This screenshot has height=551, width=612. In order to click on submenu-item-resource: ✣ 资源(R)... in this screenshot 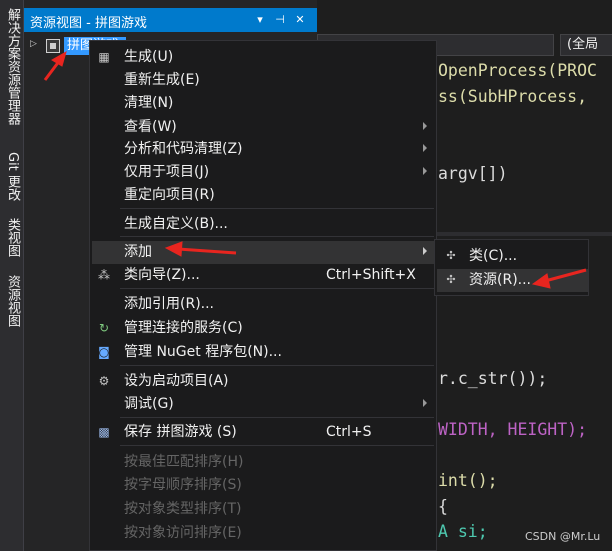, I will do `click(512, 280)`.